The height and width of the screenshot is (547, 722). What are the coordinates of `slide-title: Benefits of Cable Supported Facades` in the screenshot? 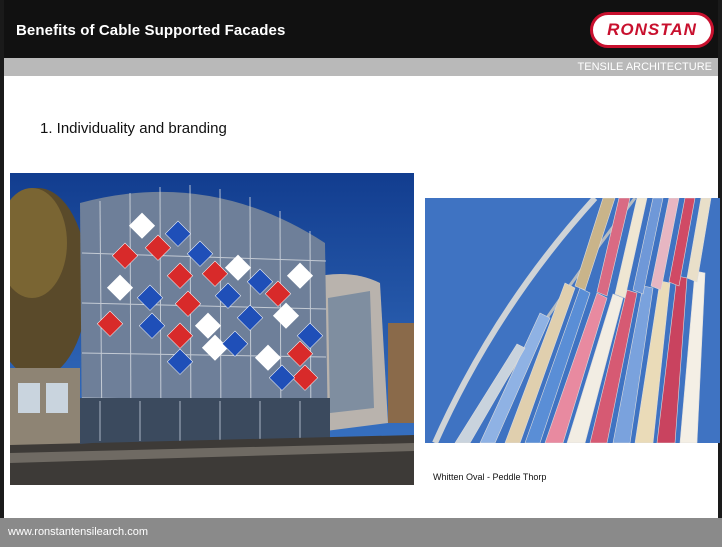 It's located at (151, 30).